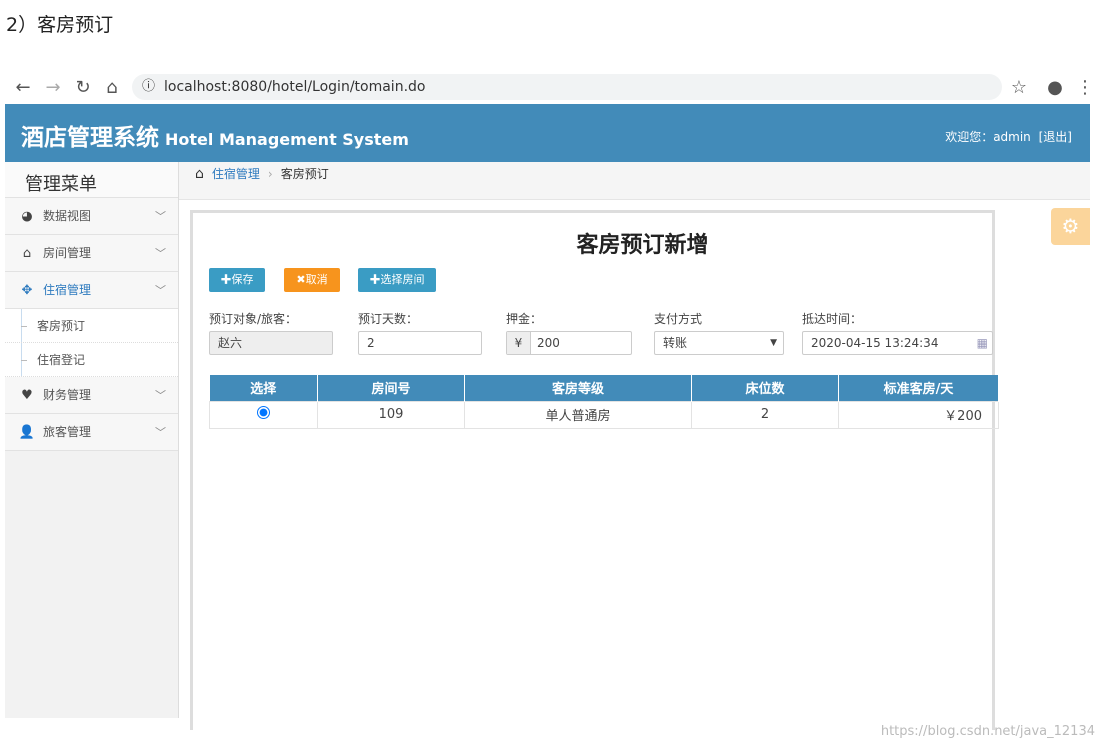  I want to click on label: 住宿管理, so click(67, 290).